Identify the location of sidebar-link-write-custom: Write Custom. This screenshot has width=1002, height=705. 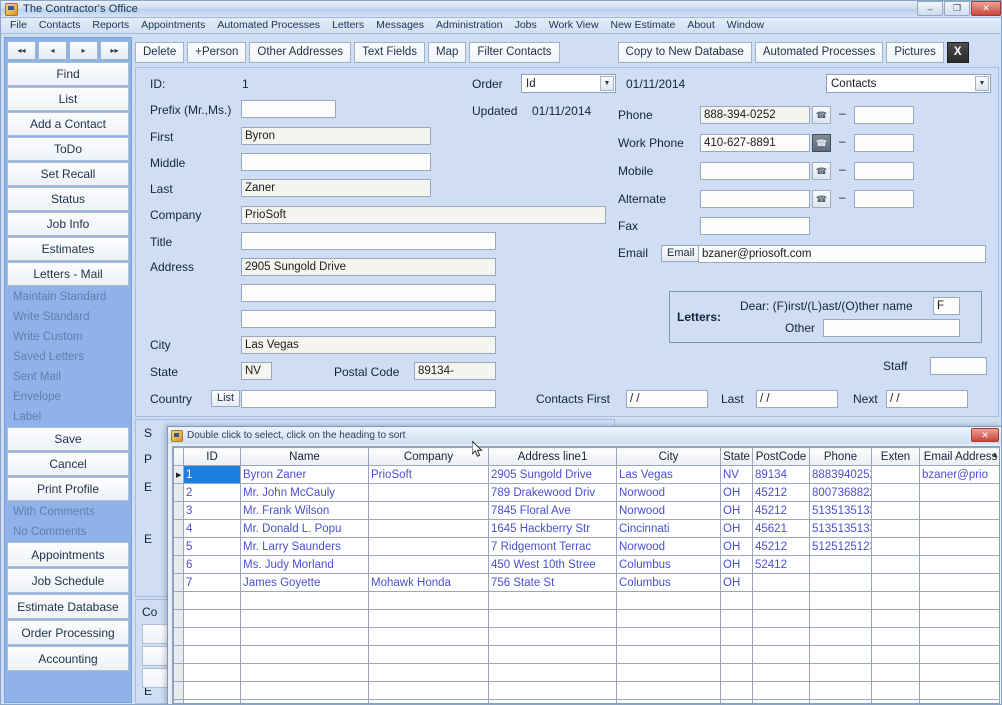
(68, 337).